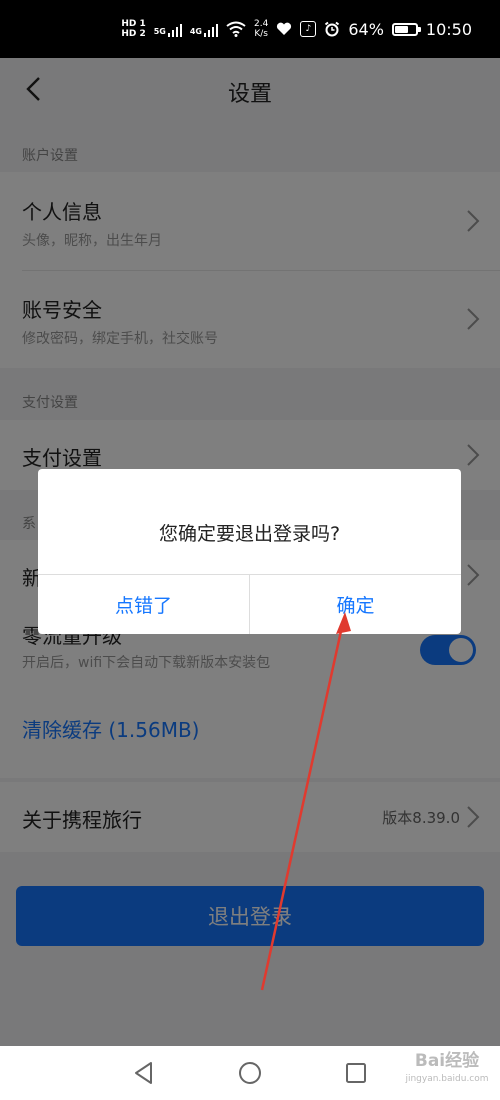 The width and height of the screenshot is (500, 1100). What do you see at coordinates (448, 29) in the screenshot?
I see `clock: 10:50` at bounding box center [448, 29].